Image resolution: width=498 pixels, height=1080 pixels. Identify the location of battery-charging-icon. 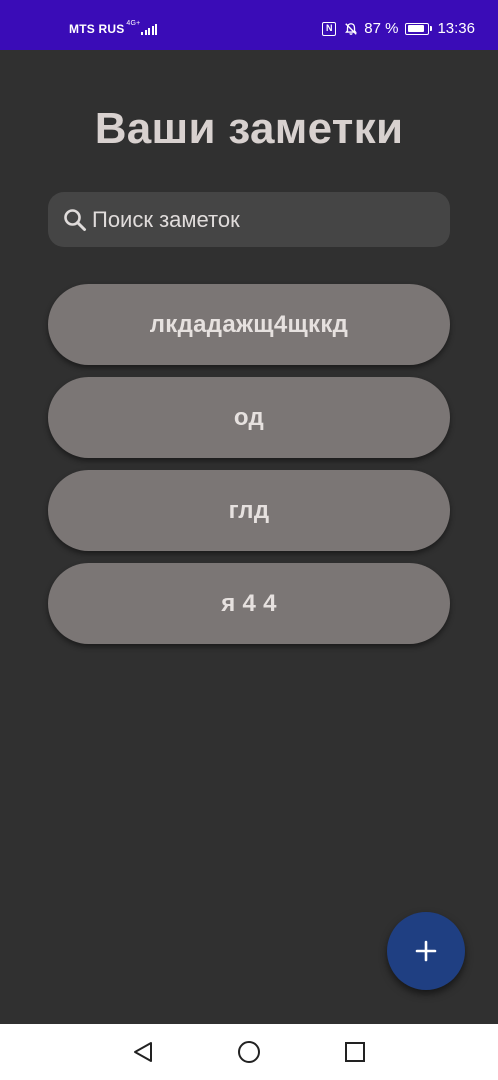
(419, 28).